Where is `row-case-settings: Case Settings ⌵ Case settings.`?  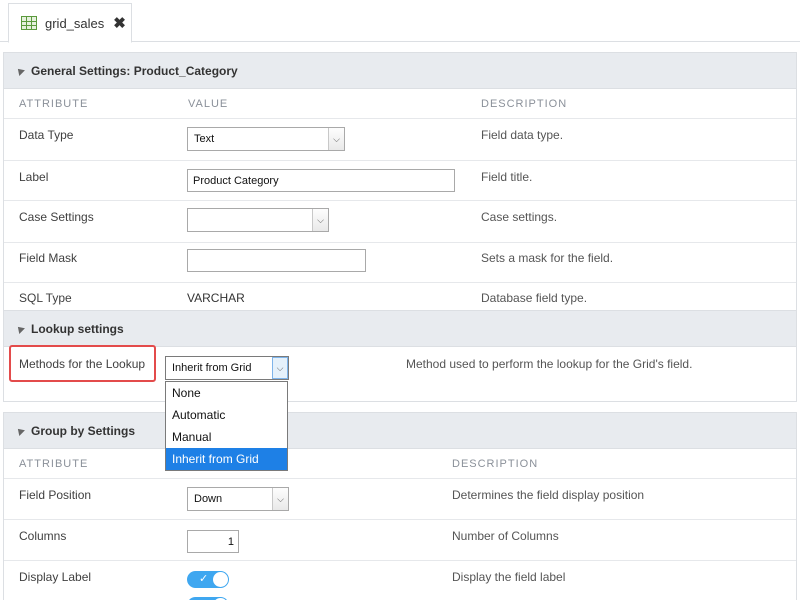
row-case-settings: Case Settings ⌵ Case settings. is located at coordinates (400, 222).